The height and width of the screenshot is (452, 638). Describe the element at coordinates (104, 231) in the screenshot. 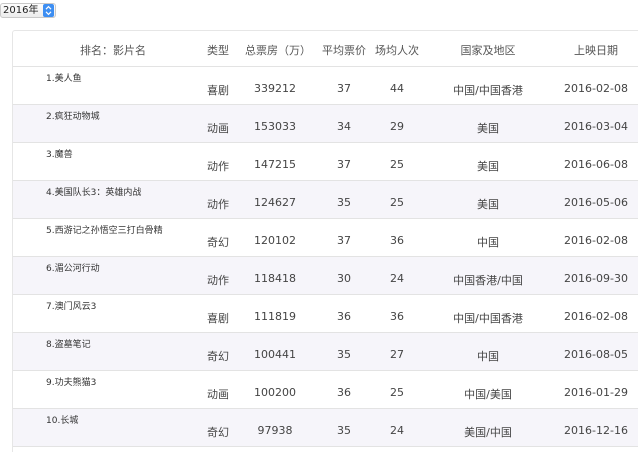

I see `movie-name: 5.西游记之孙悟空三打白骨精` at that location.